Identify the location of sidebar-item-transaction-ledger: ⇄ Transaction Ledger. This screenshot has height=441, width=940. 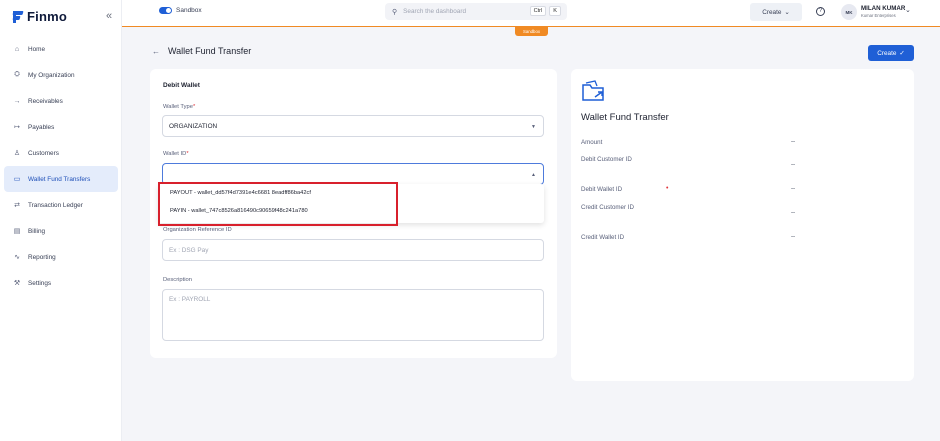
(61, 205).